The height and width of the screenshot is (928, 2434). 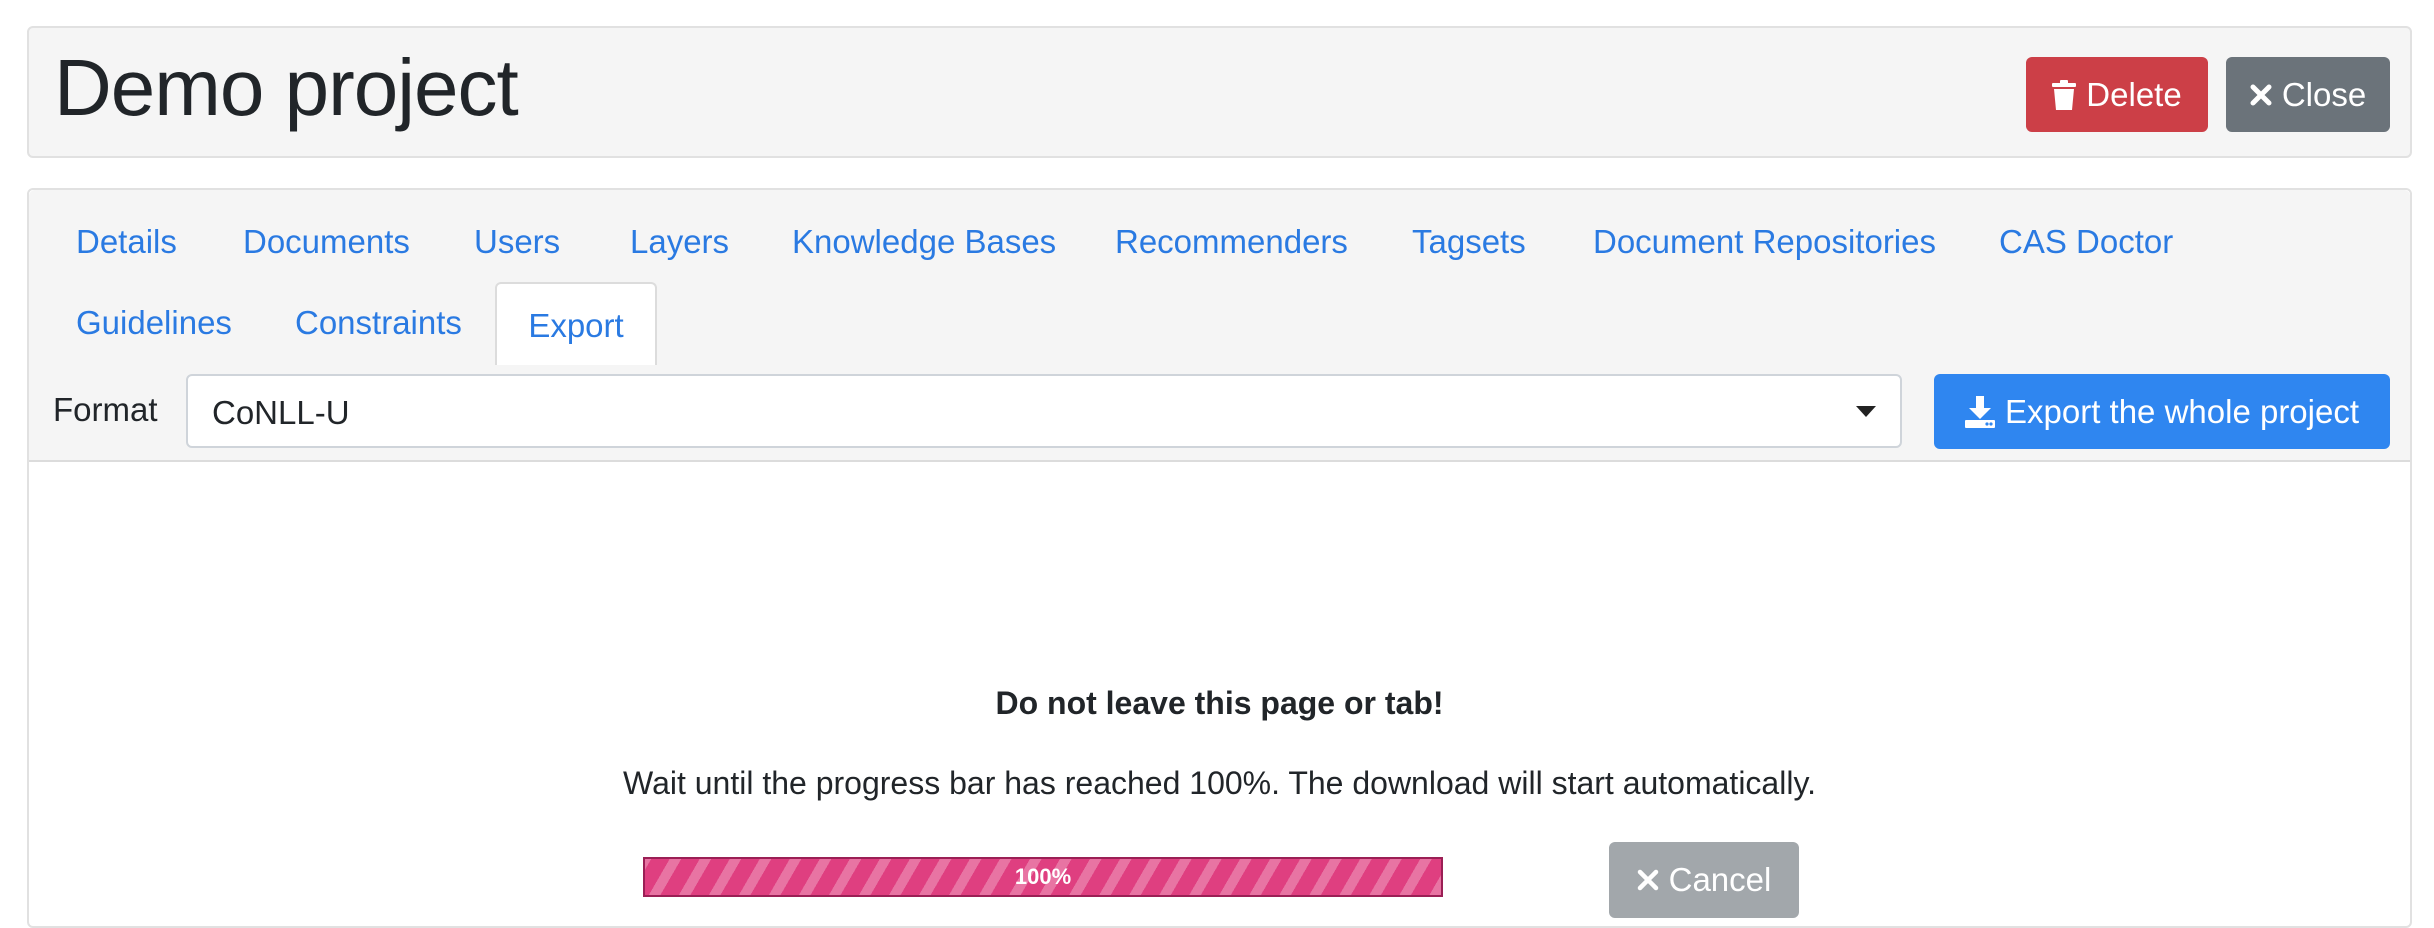 What do you see at coordinates (2064, 94) in the screenshot?
I see `trash-icon` at bounding box center [2064, 94].